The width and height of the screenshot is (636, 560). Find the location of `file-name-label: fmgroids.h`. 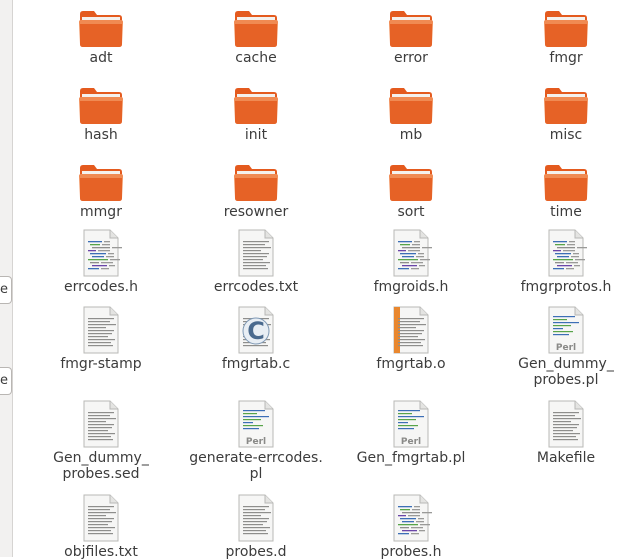

file-name-label: fmgroids.h is located at coordinates (411, 287).